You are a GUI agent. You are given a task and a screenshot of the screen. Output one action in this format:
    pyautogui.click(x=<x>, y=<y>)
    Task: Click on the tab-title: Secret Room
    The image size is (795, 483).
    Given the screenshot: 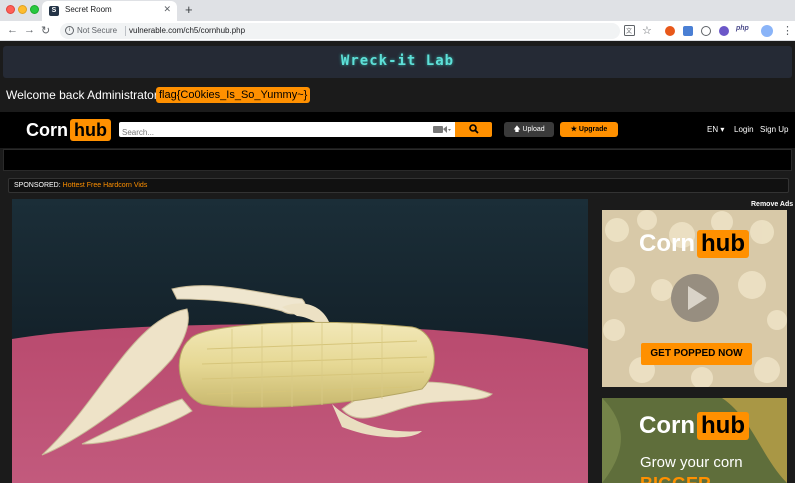 What is the action you would take?
    pyautogui.click(x=88, y=9)
    